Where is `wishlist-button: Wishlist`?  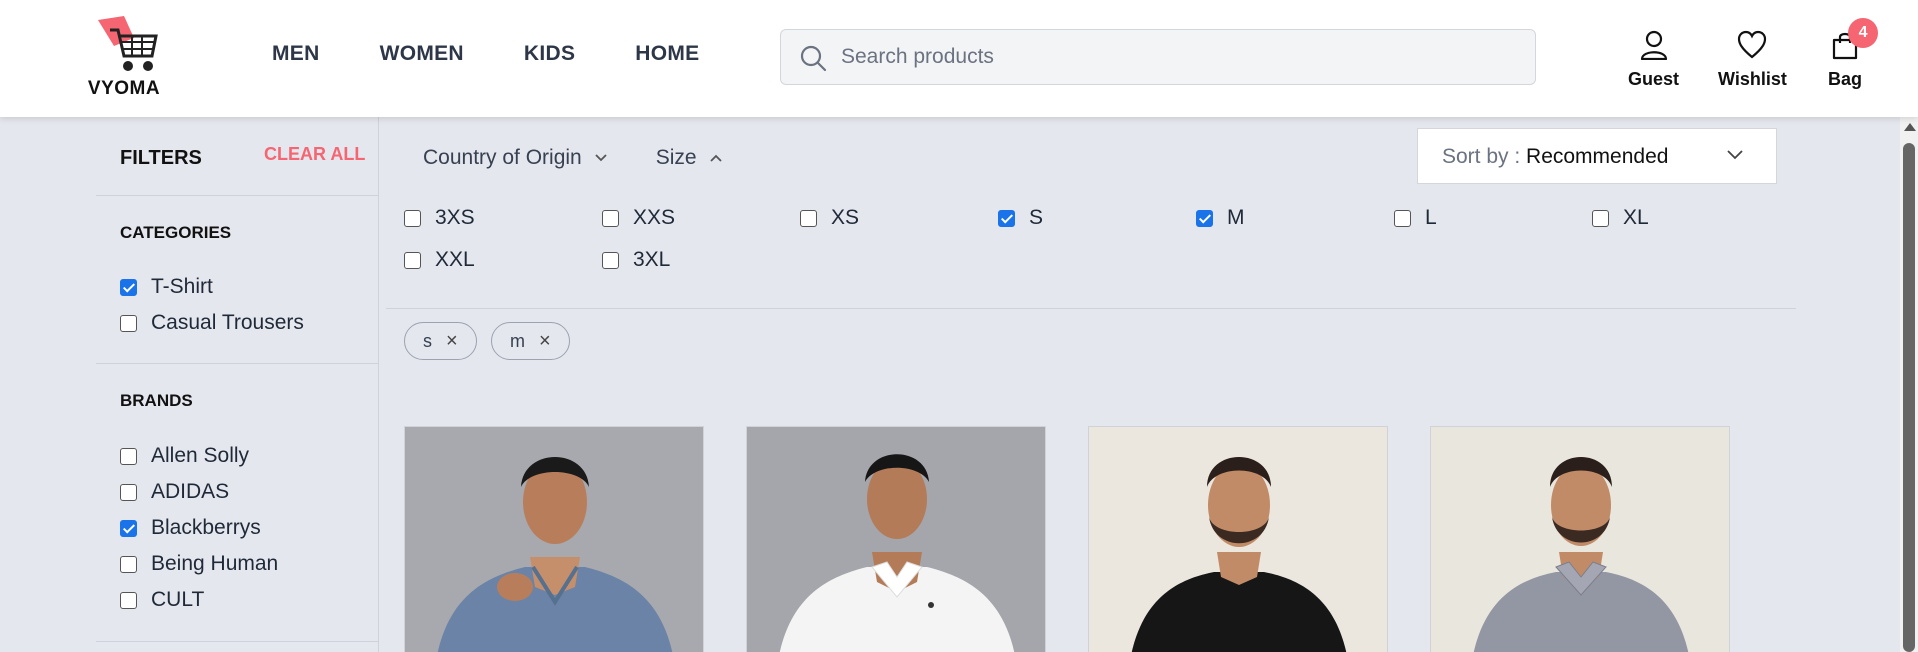
wishlist-button: Wishlist is located at coordinates (1752, 60).